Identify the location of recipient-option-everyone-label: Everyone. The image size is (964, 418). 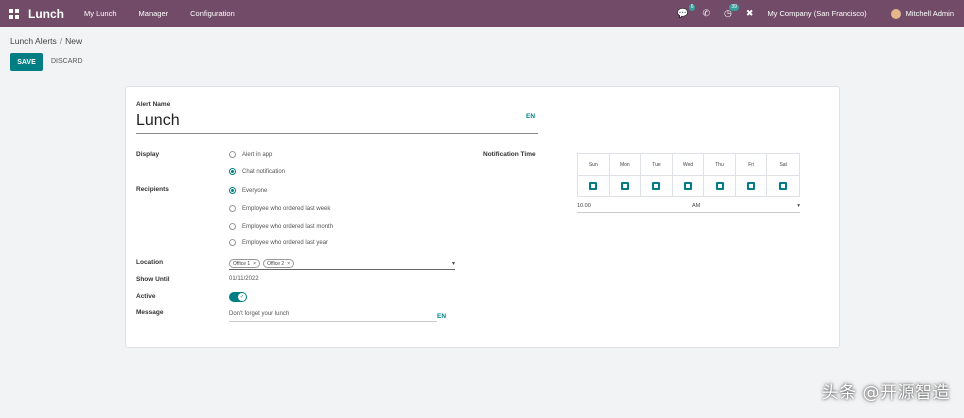
(255, 190).